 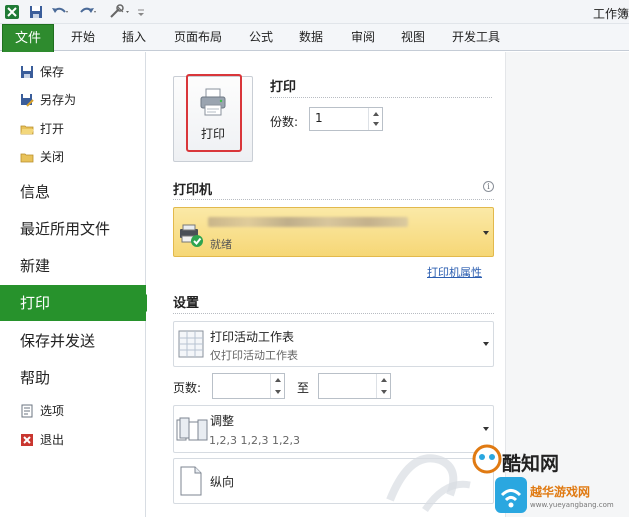 What do you see at coordinates (303, 388) in the screenshot?
I see `pages-to-label: 至` at bounding box center [303, 388].